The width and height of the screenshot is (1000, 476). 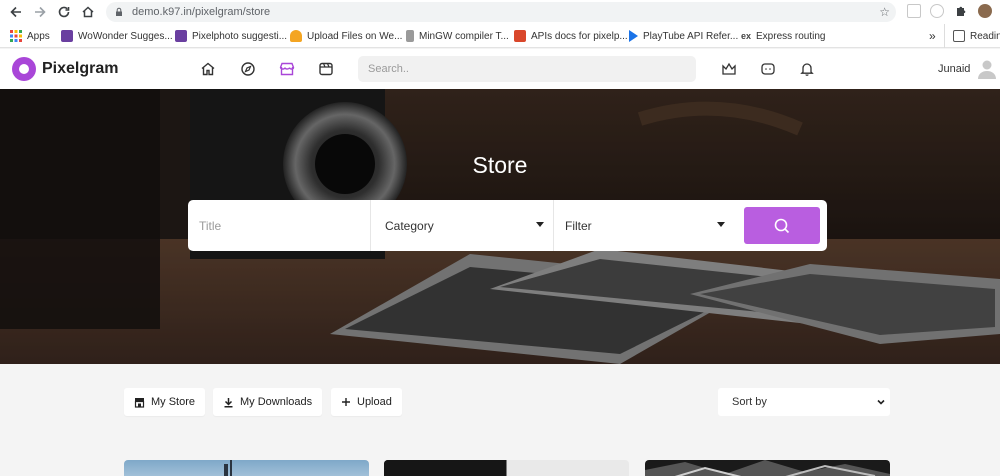 I want to click on my-downloads-button: My Downloads, so click(x=268, y=402).